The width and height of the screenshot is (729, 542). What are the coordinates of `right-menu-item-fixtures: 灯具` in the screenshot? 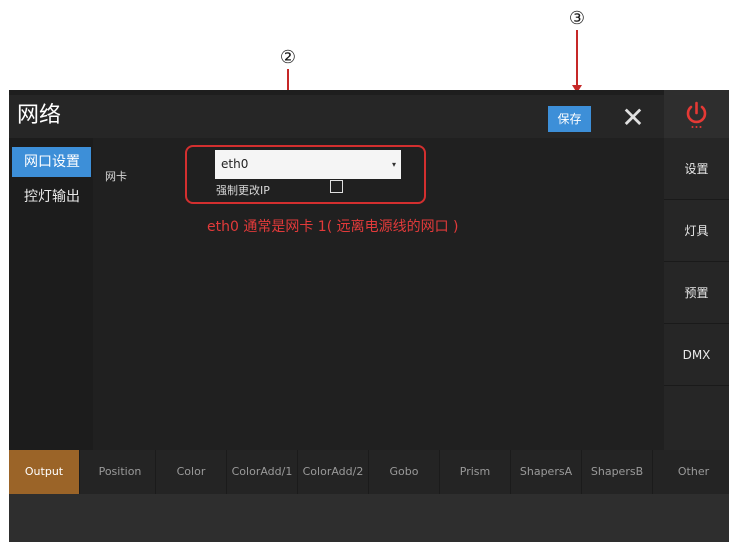 It's located at (696, 231).